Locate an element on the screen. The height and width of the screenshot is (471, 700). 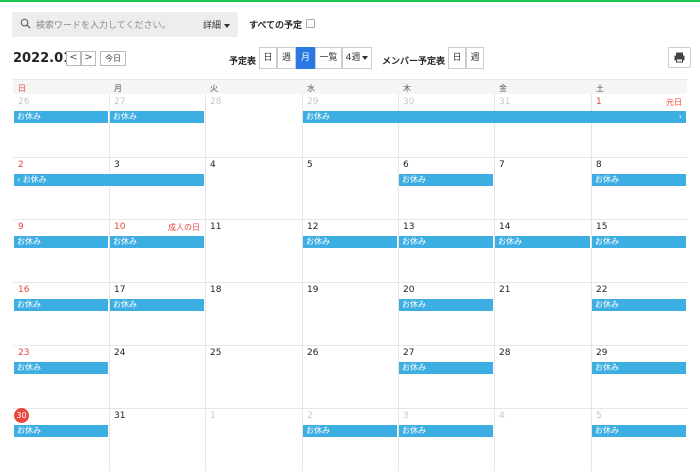
member-view-tab-1: 週 is located at coordinates (475, 58).